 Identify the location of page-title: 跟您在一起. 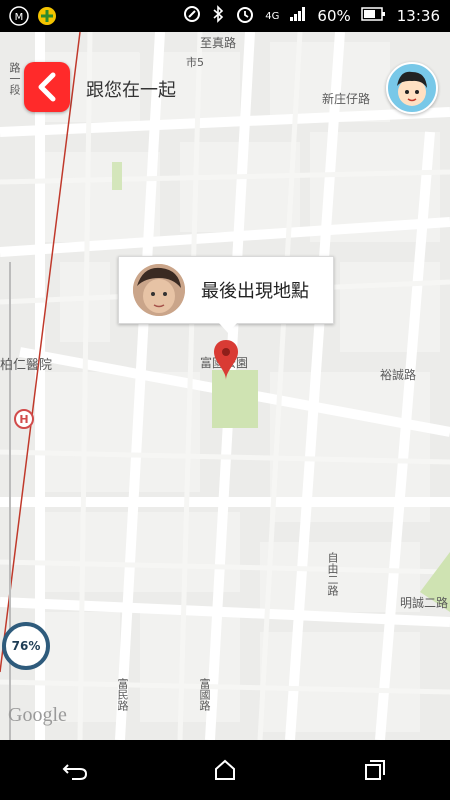
(131, 90).